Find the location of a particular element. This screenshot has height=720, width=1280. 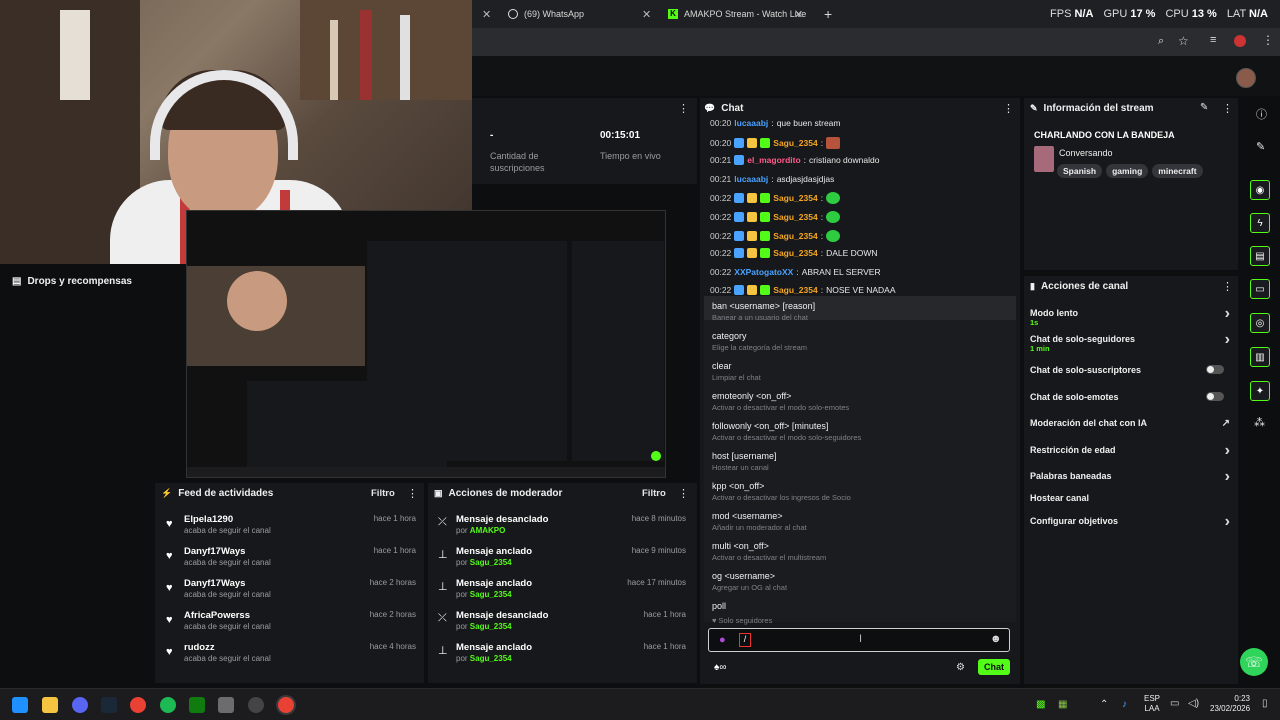

info-menu-icon: ⋮ is located at coordinates (1227, 108).